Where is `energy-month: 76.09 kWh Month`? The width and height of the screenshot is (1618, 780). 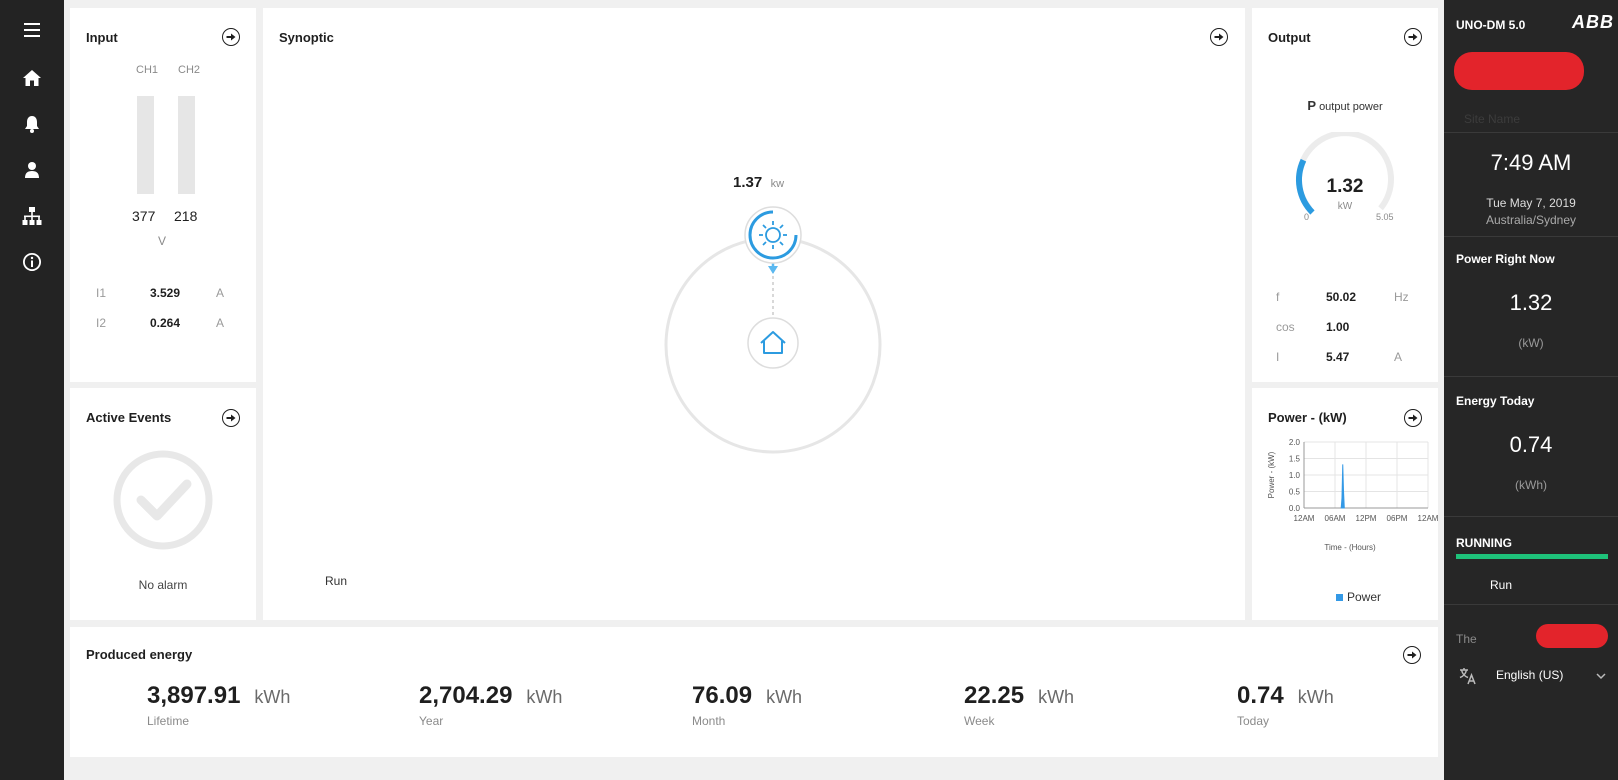
energy-month: 76.09 kWh Month is located at coordinates (747, 705).